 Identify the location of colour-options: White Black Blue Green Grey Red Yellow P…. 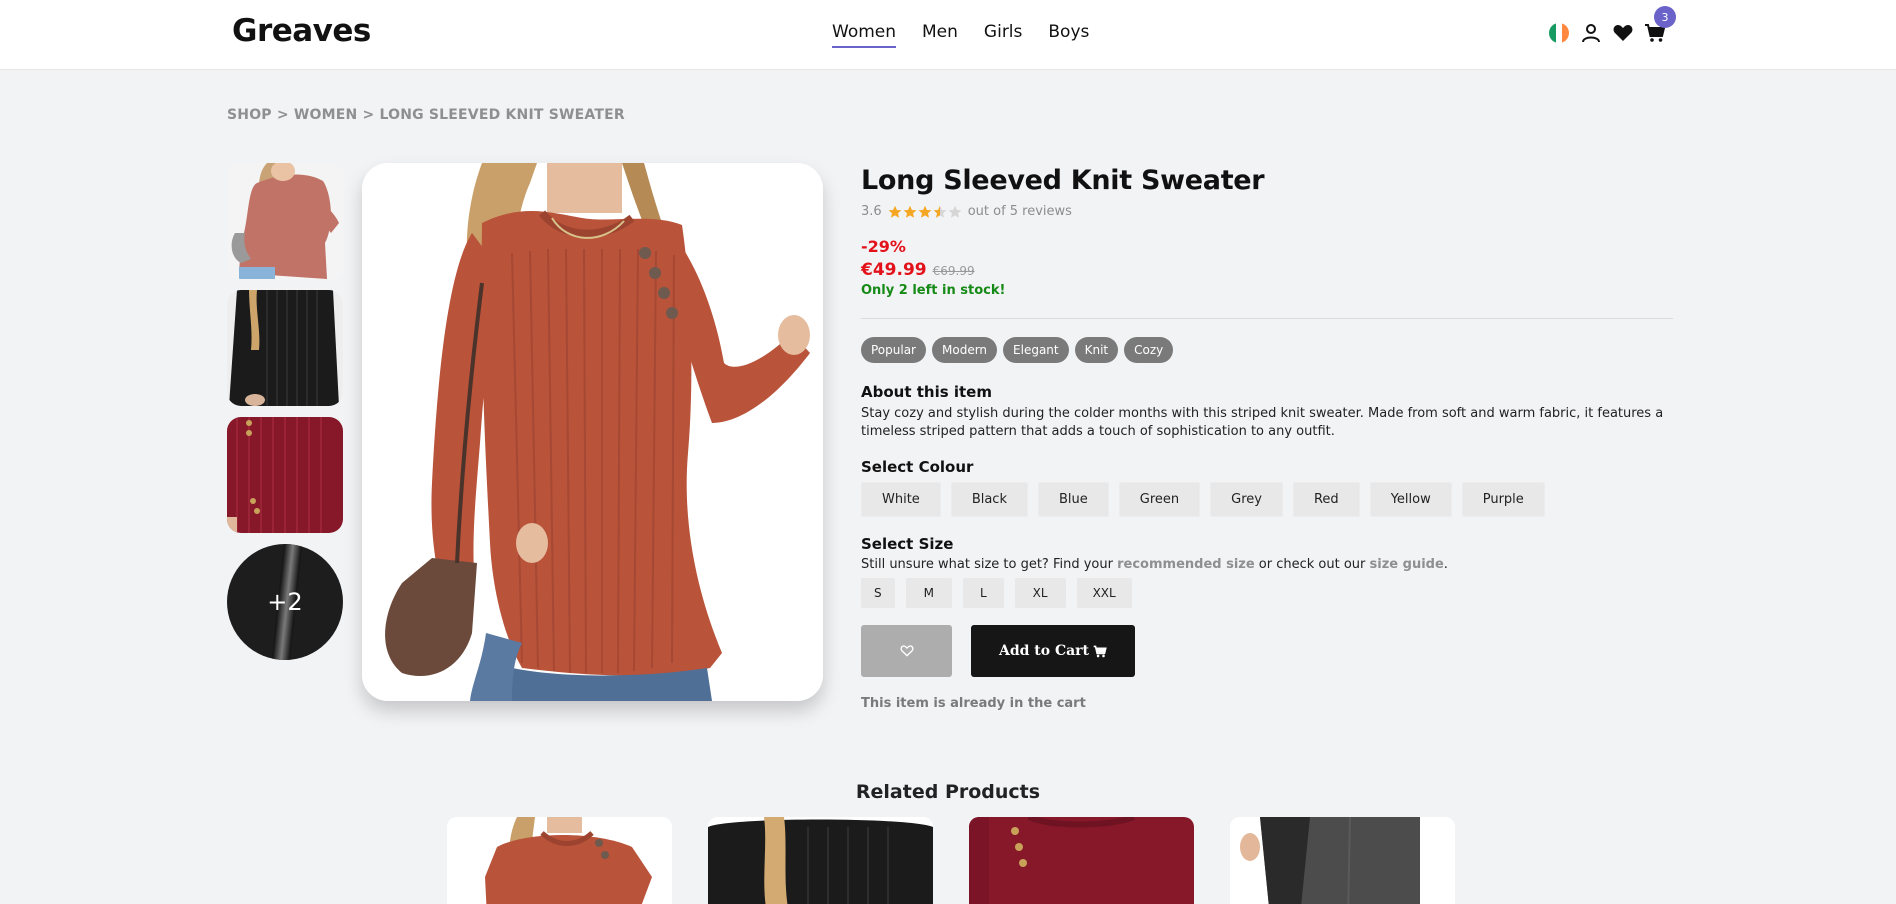
(1267, 499).